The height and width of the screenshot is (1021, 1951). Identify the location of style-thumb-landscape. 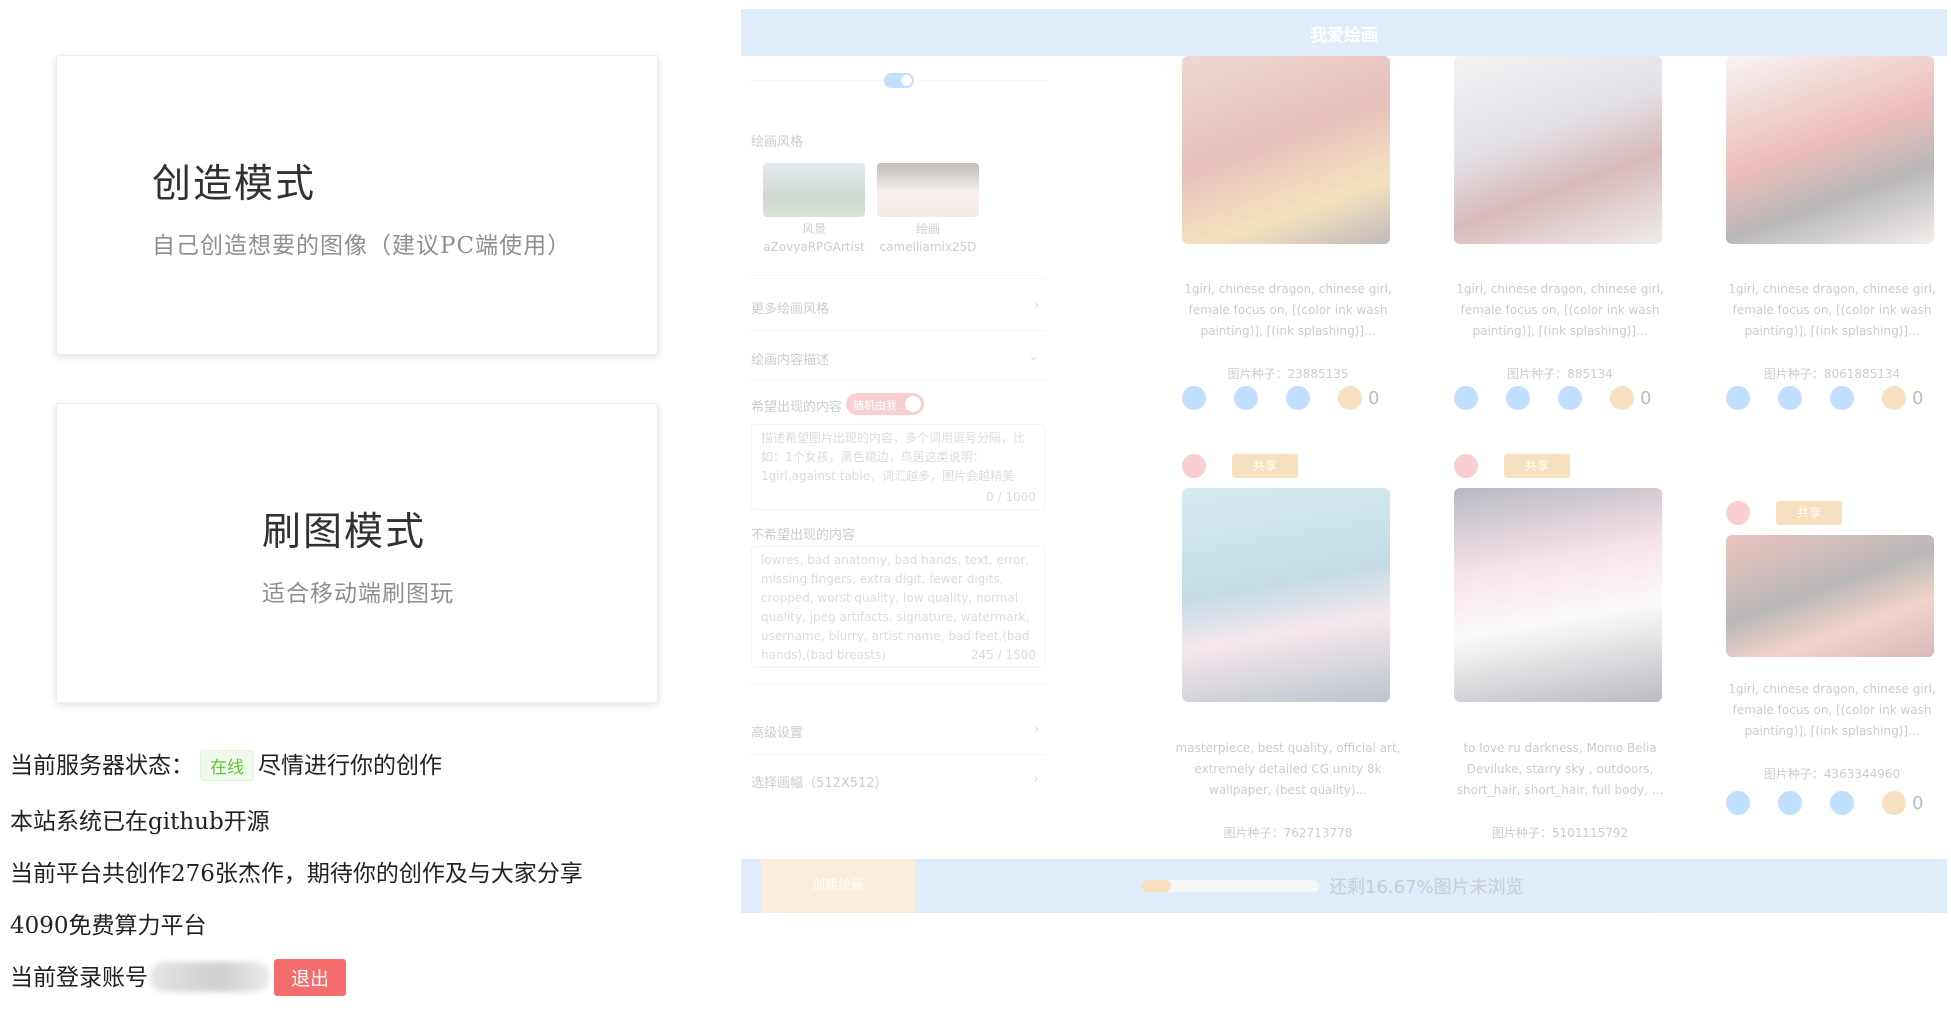
(814, 190).